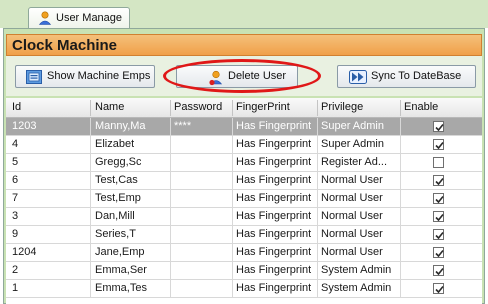 The width and height of the screenshot is (488, 304). What do you see at coordinates (198, 107) in the screenshot?
I see `column-header-password: Password` at bounding box center [198, 107].